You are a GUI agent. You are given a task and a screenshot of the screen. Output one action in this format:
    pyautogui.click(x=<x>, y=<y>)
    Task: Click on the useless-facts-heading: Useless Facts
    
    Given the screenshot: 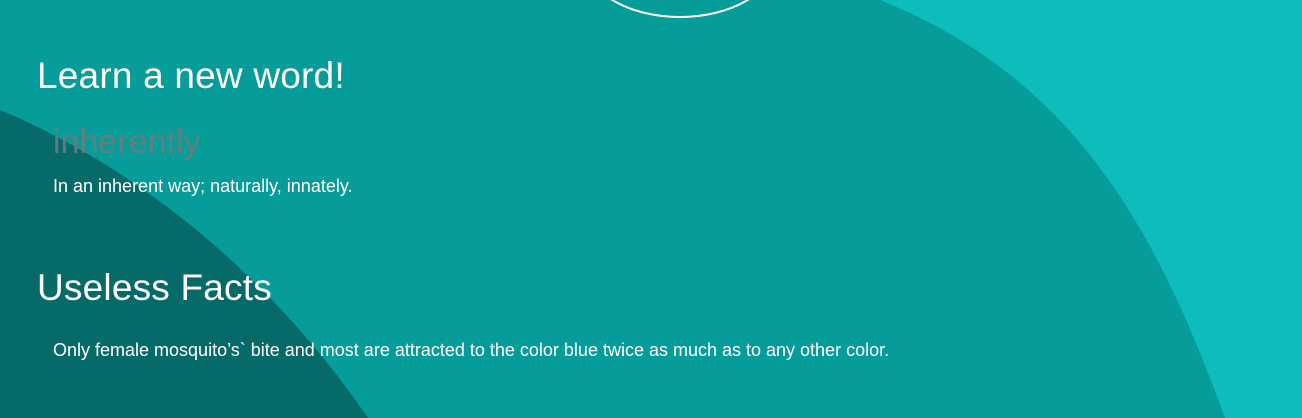 What is the action you would take?
    pyautogui.click(x=154, y=287)
    